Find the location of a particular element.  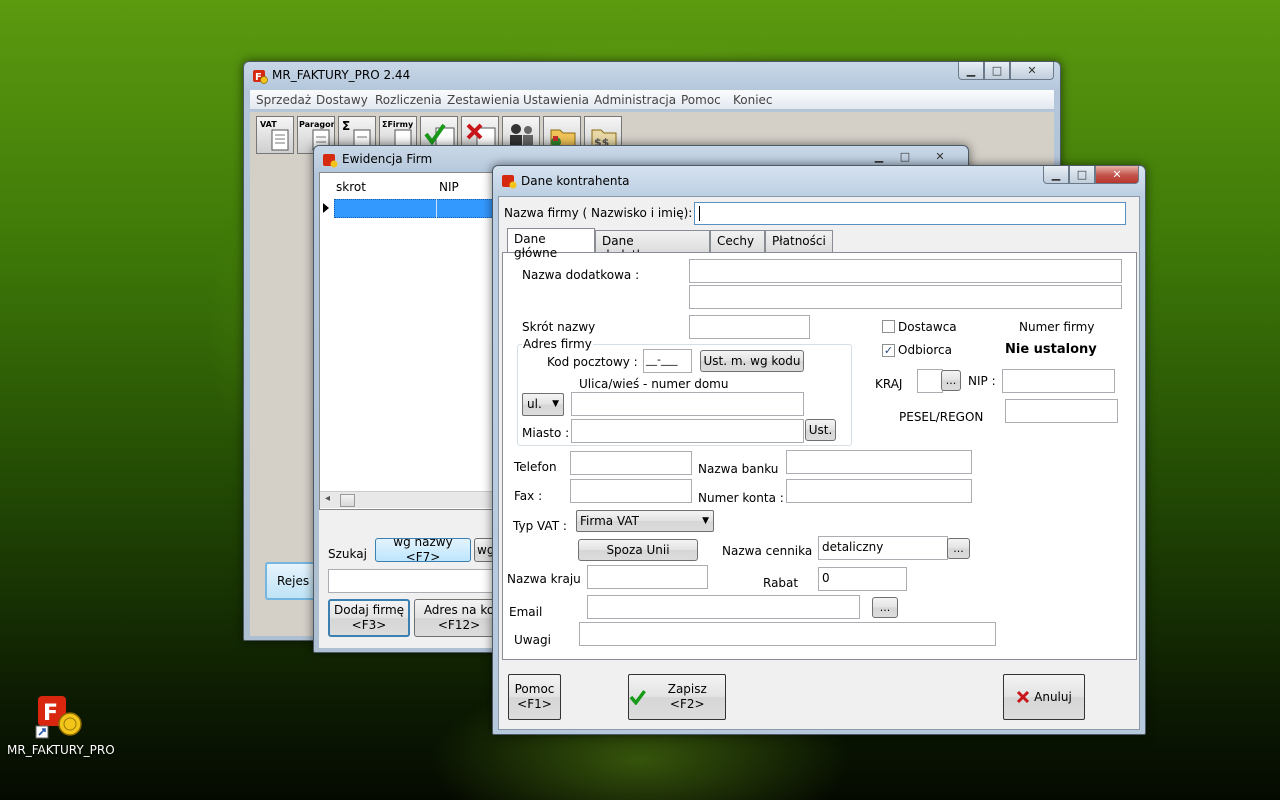

grid-horizontal-scrollbar: ◂ is located at coordinates (409, 499).